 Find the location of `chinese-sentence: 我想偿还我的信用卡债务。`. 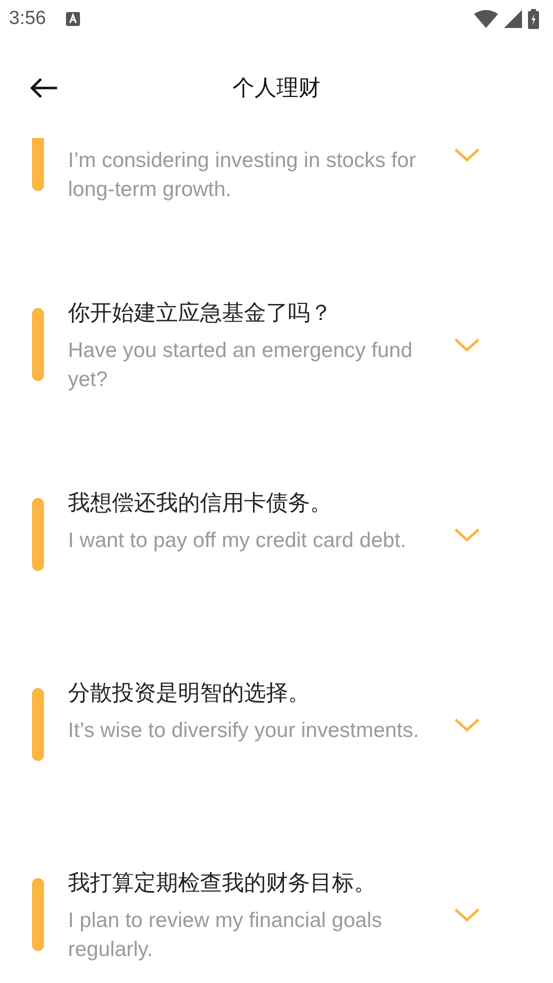

chinese-sentence: 我想偿还我的信用卡债务。 is located at coordinates (200, 503).